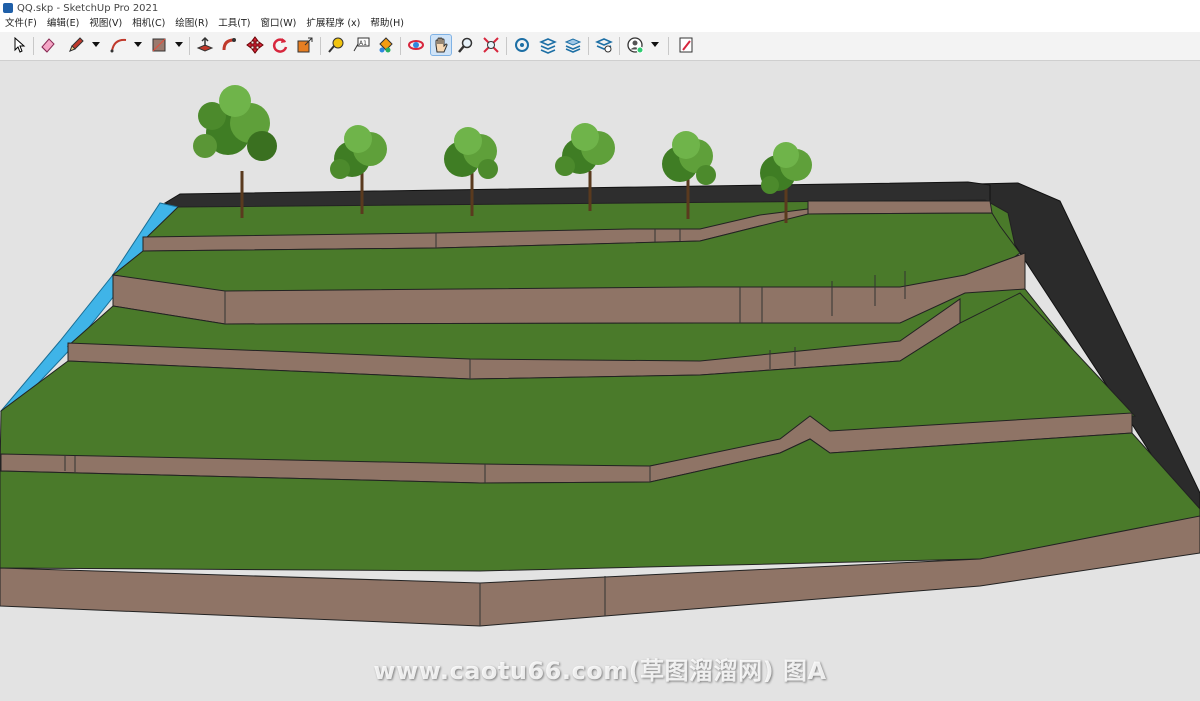 This screenshot has height=701, width=1200. Describe the element at coordinates (600, 8) in the screenshot. I see `title-bar: QQ.skp - SketchUp Pro 2021` at that location.